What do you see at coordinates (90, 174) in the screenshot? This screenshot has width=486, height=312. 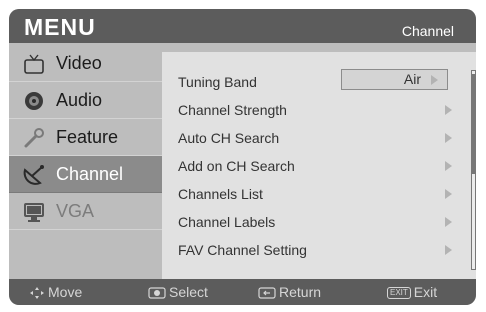 I see `sidebar-item-label: Channel` at bounding box center [90, 174].